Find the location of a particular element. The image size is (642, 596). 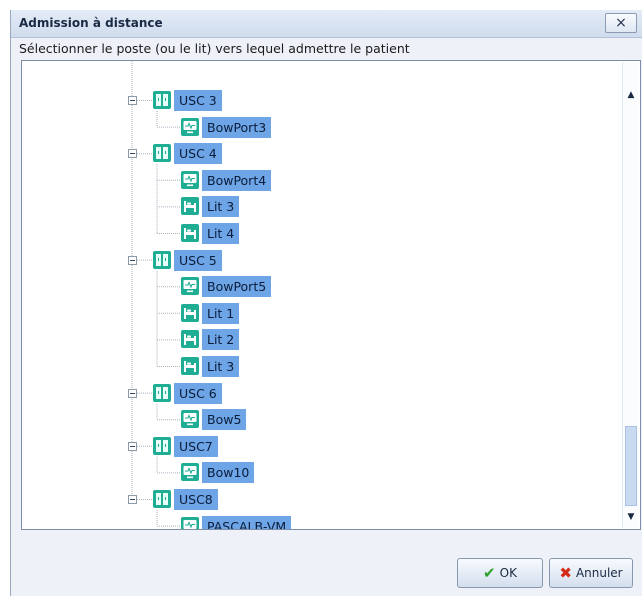

tree-group-label: USC 5 is located at coordinates (198, 260).